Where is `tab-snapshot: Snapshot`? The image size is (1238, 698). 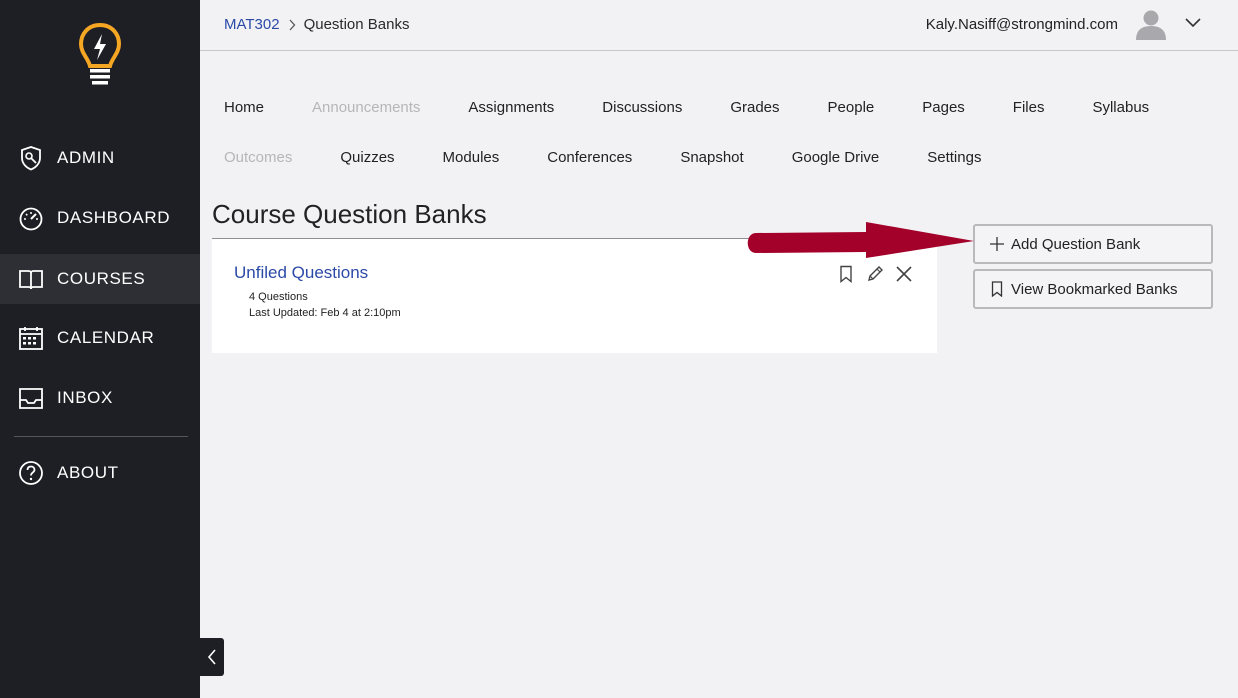 tab-snapshot: Snapshot is located at coordinates (711, 157).